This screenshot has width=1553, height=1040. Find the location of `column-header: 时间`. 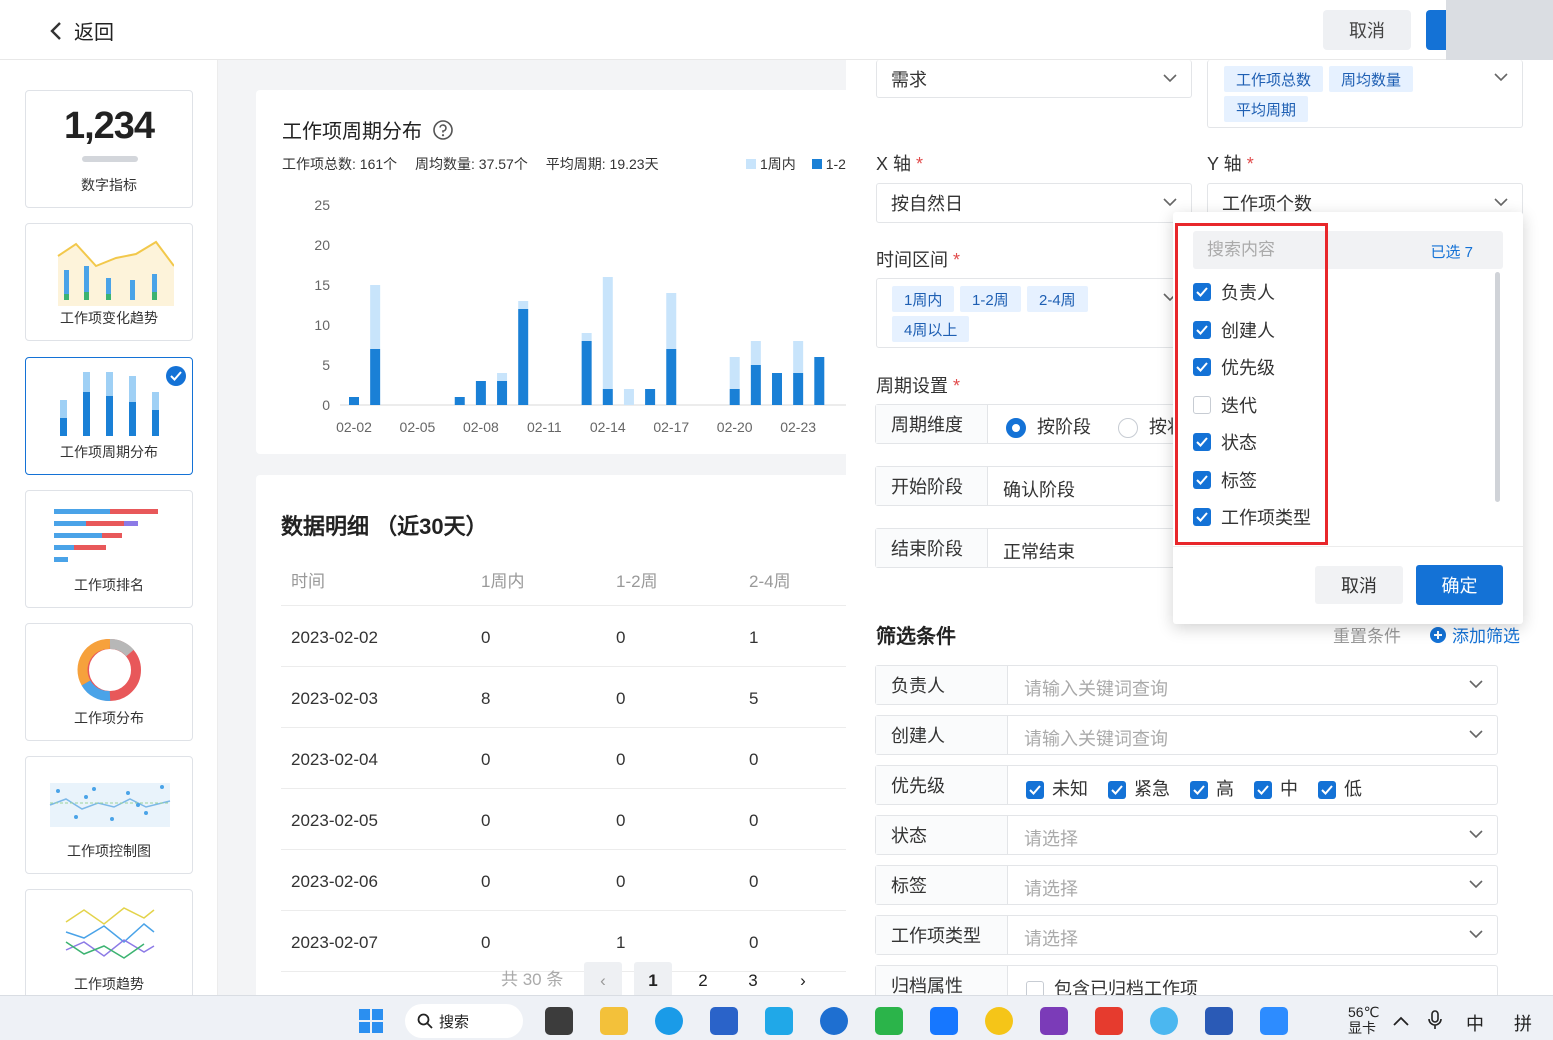

column-header: 时间 is located at coordinates (308, 579).